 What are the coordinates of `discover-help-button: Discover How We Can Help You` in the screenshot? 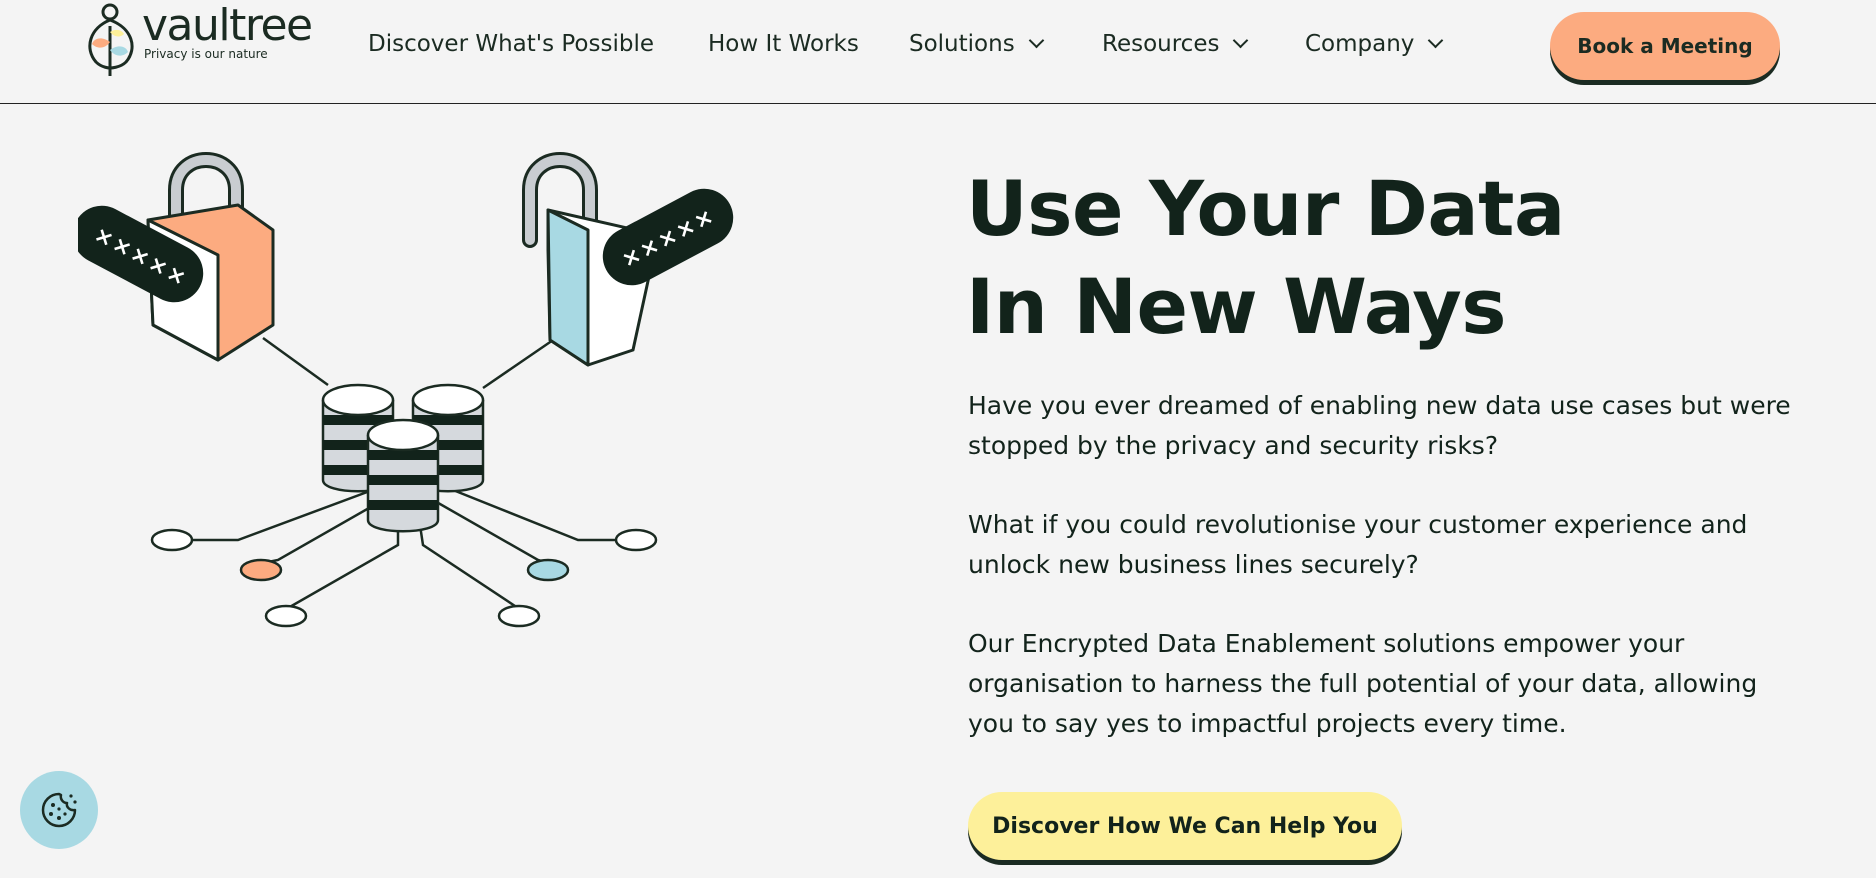 It's located at (1185, 826).